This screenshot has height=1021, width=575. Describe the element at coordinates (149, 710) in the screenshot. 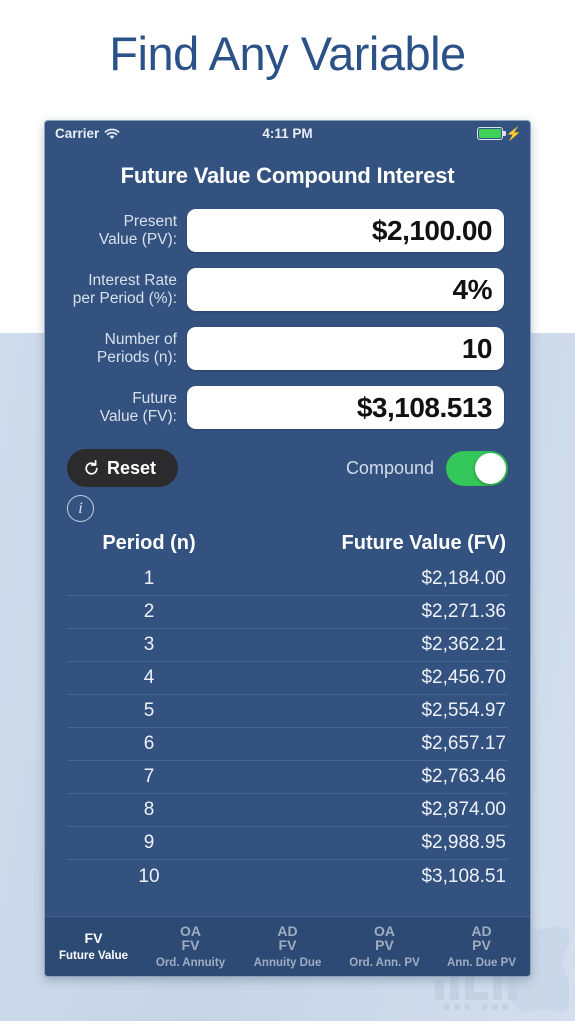

I see `cell-period: 5` at that location.